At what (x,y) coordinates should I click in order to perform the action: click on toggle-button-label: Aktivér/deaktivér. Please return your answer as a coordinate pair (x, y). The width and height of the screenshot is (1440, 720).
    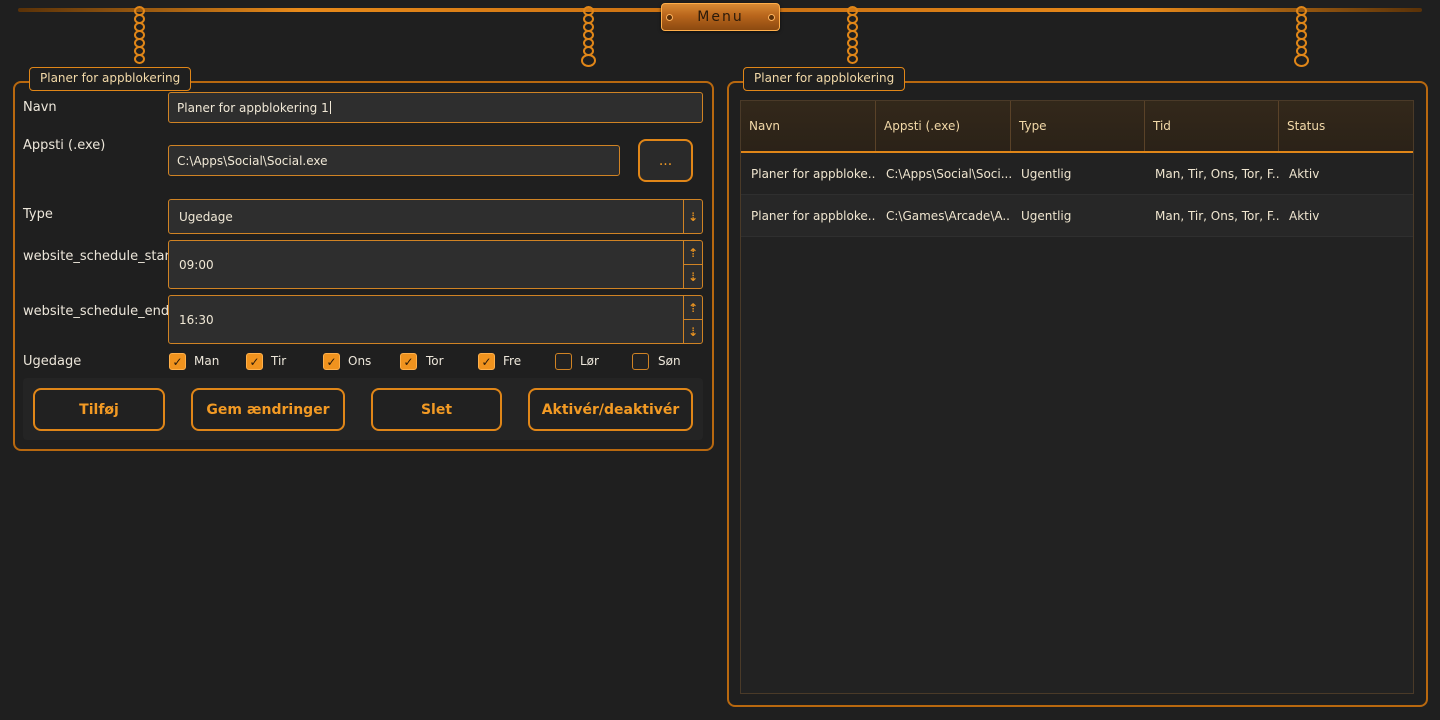
    Looking at the image, I should click on (610, 409).